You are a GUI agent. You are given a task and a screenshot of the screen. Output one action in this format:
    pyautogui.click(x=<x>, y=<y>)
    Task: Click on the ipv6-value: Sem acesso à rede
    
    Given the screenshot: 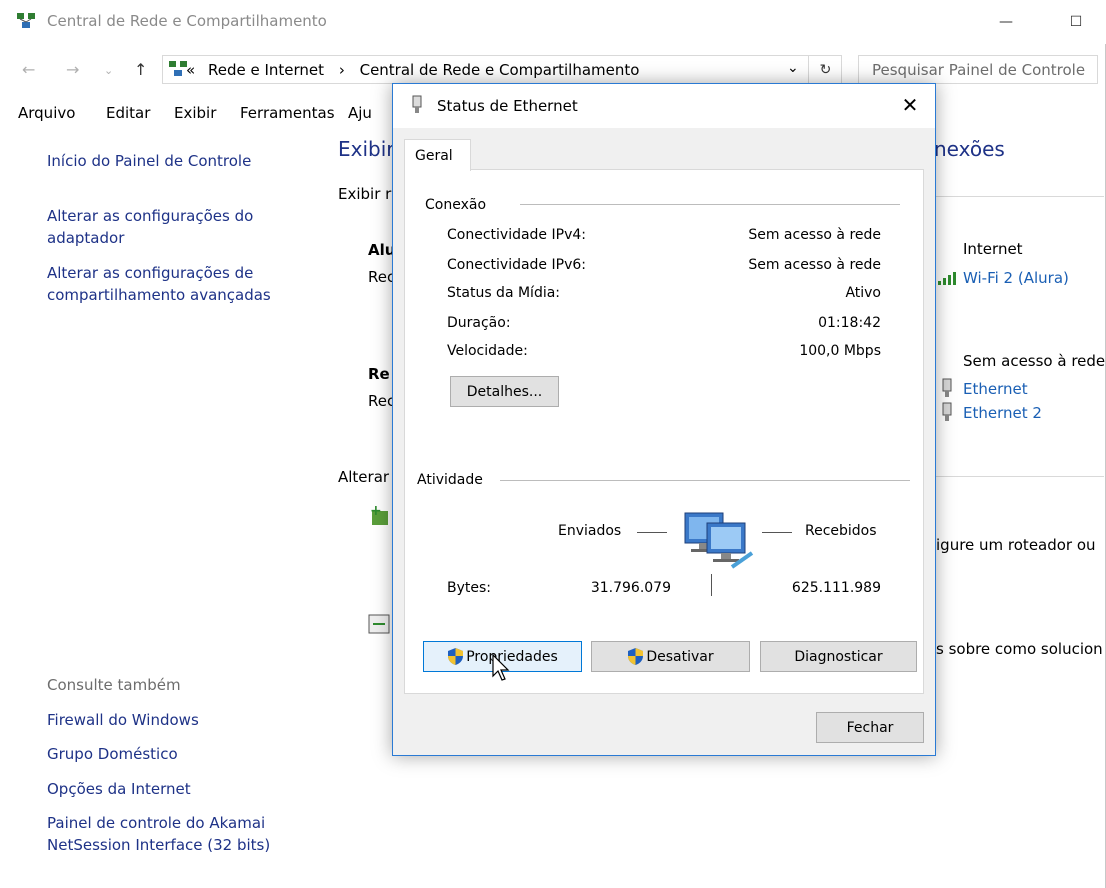 What is the action you would take?
    pyautogui.click(x=814, y=265)
    